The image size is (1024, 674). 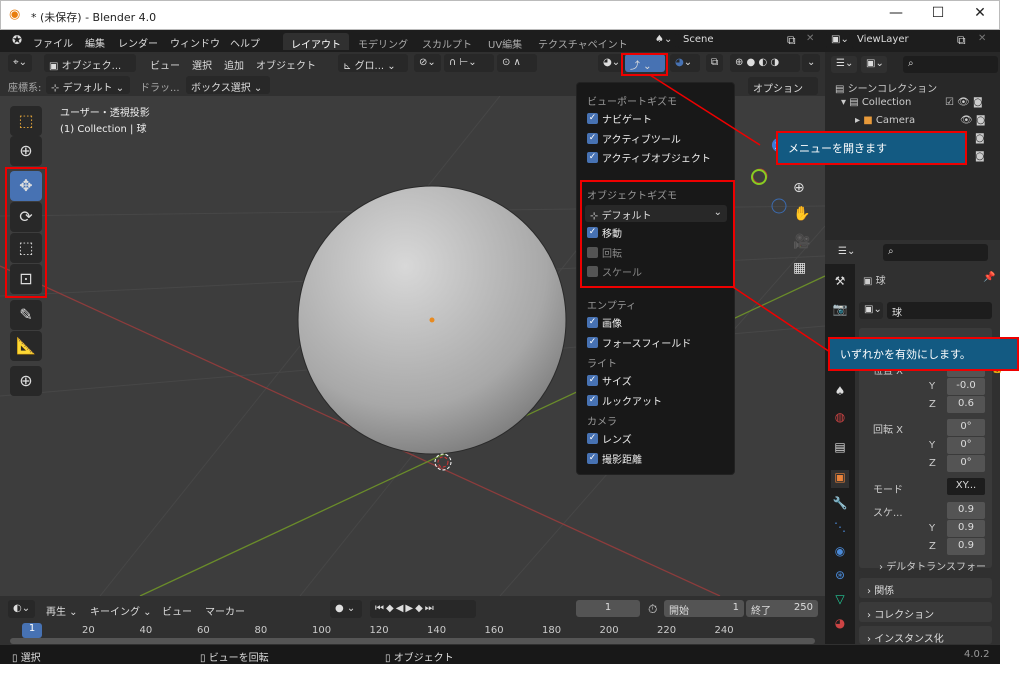 What do you see at coordinates (871, 148) in the screenshot?
I see `callout-open-menu: メニューを開きます` at bounding box center [871, 148].